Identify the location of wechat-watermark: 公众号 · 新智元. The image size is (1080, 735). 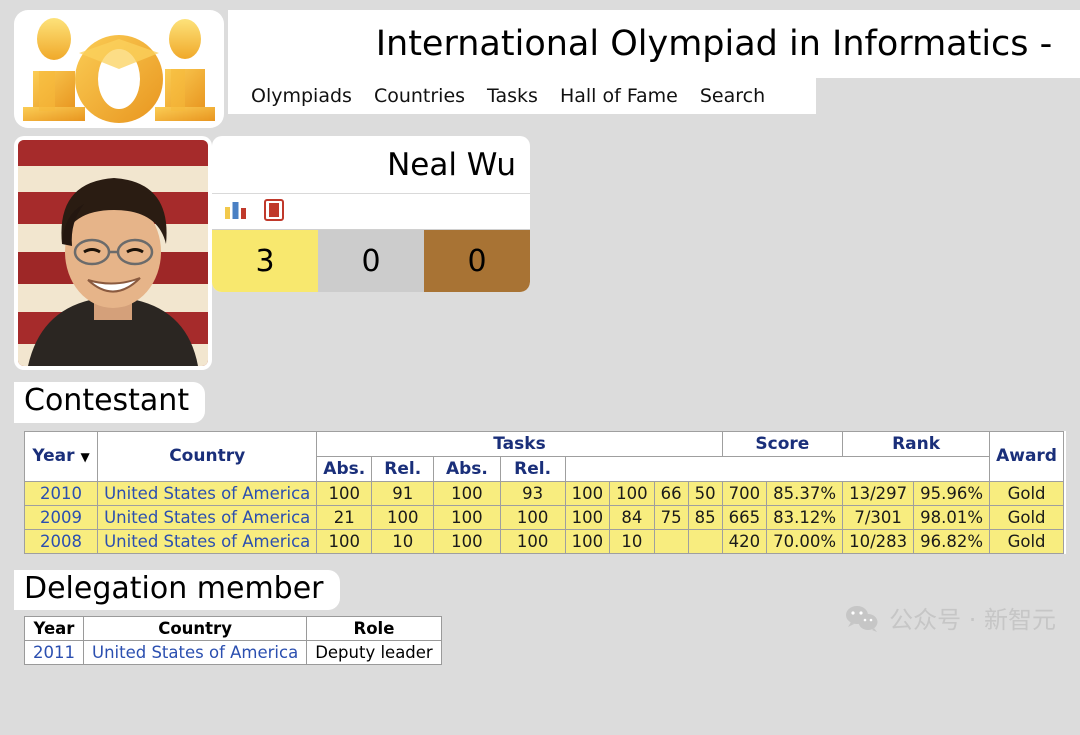
(950, 617).